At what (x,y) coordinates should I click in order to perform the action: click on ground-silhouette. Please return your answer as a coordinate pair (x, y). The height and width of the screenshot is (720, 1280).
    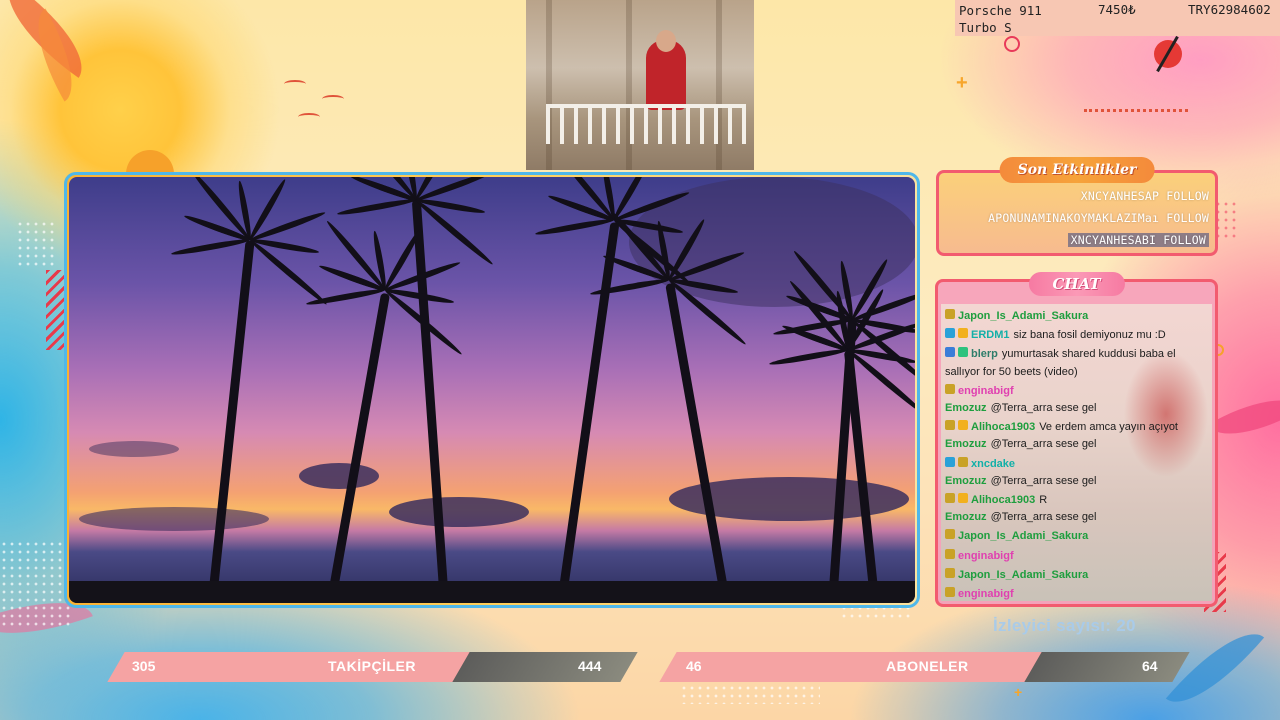
    Looking at the image, I should click on (492, 592).